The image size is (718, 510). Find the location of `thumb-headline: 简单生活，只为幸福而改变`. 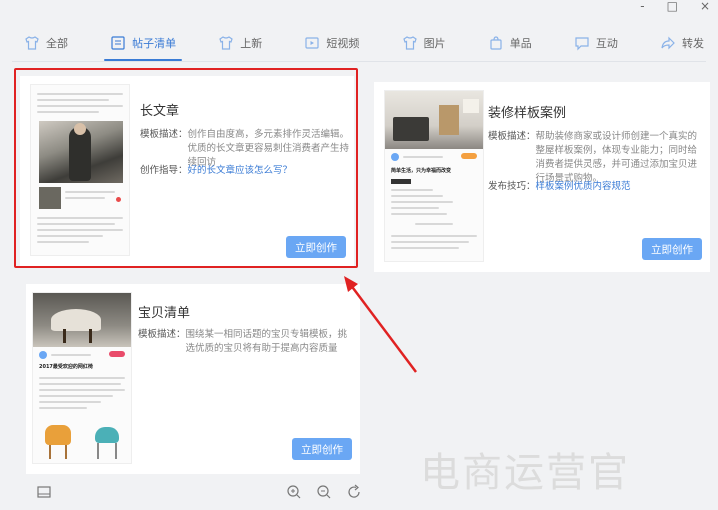

thumb-headline: 简单生活，只为幸福而改变 is located at coordinates (421, 171).